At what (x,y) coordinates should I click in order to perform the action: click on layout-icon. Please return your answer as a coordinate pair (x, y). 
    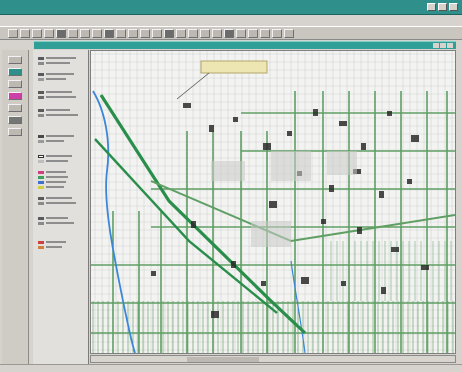
    Looking at the image, I should click on (193, 33).